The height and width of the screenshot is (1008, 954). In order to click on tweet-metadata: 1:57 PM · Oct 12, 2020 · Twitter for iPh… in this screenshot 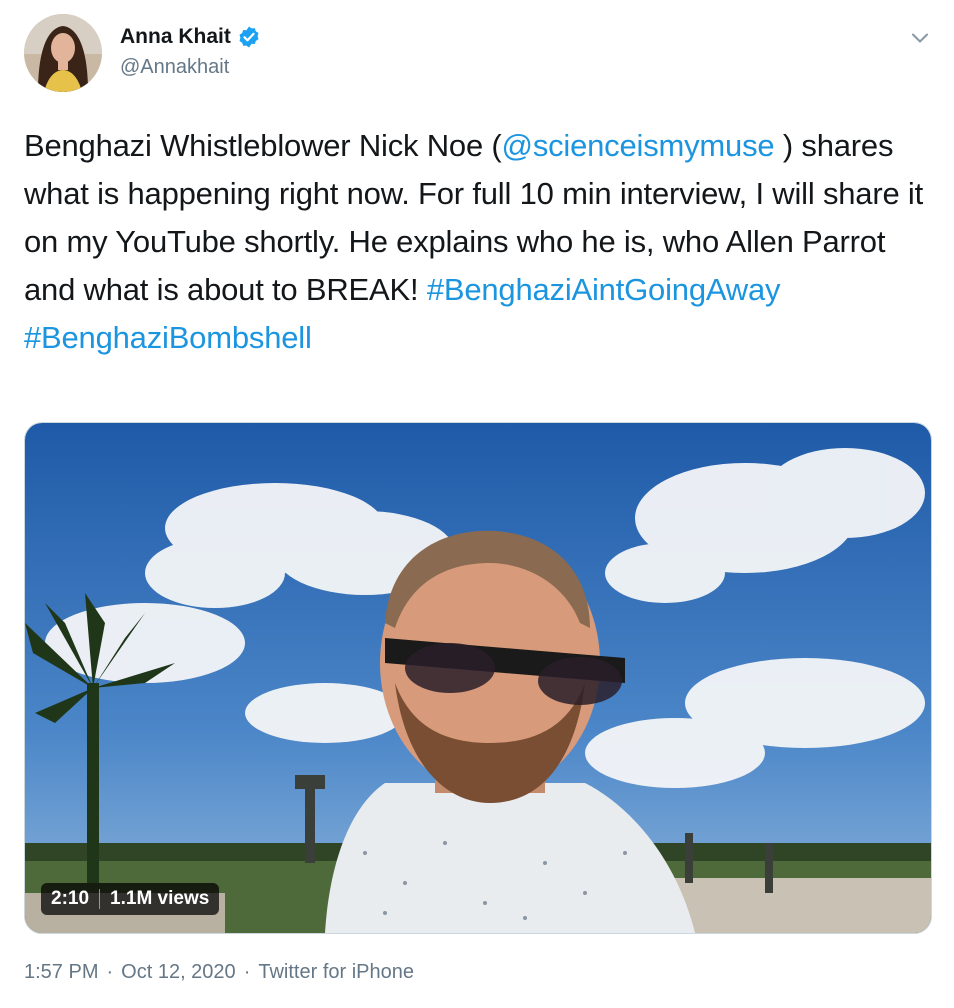, I will do `click(219, 972)`.